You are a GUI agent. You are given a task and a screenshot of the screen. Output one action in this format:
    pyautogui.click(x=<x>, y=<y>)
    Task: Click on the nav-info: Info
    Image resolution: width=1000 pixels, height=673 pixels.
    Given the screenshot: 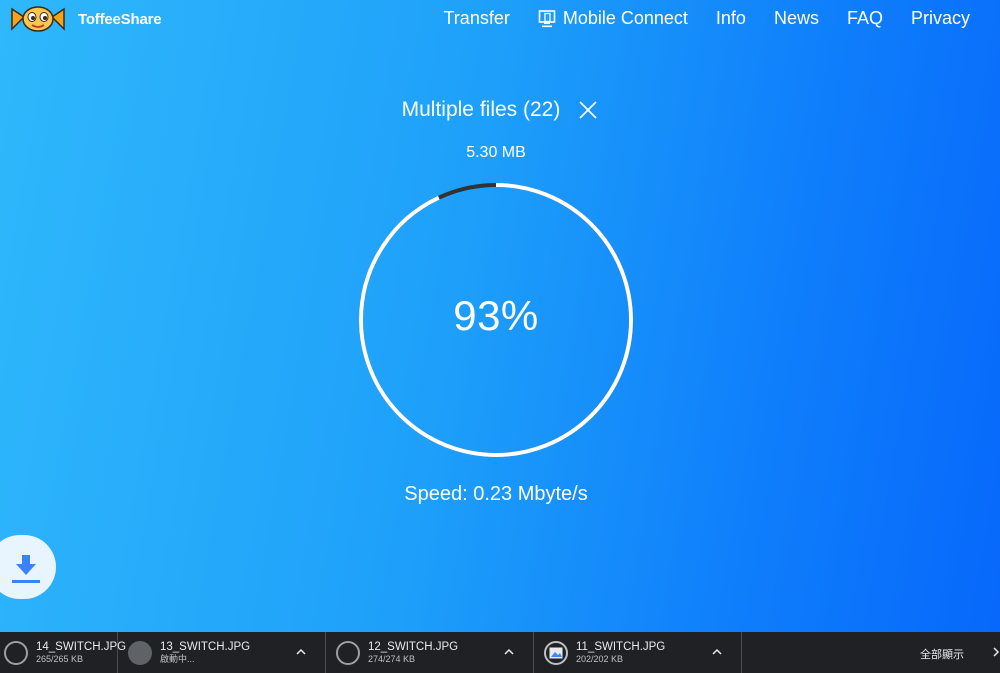 What is the action you would take?
    pyautogui.click(x=731, y=18)
    